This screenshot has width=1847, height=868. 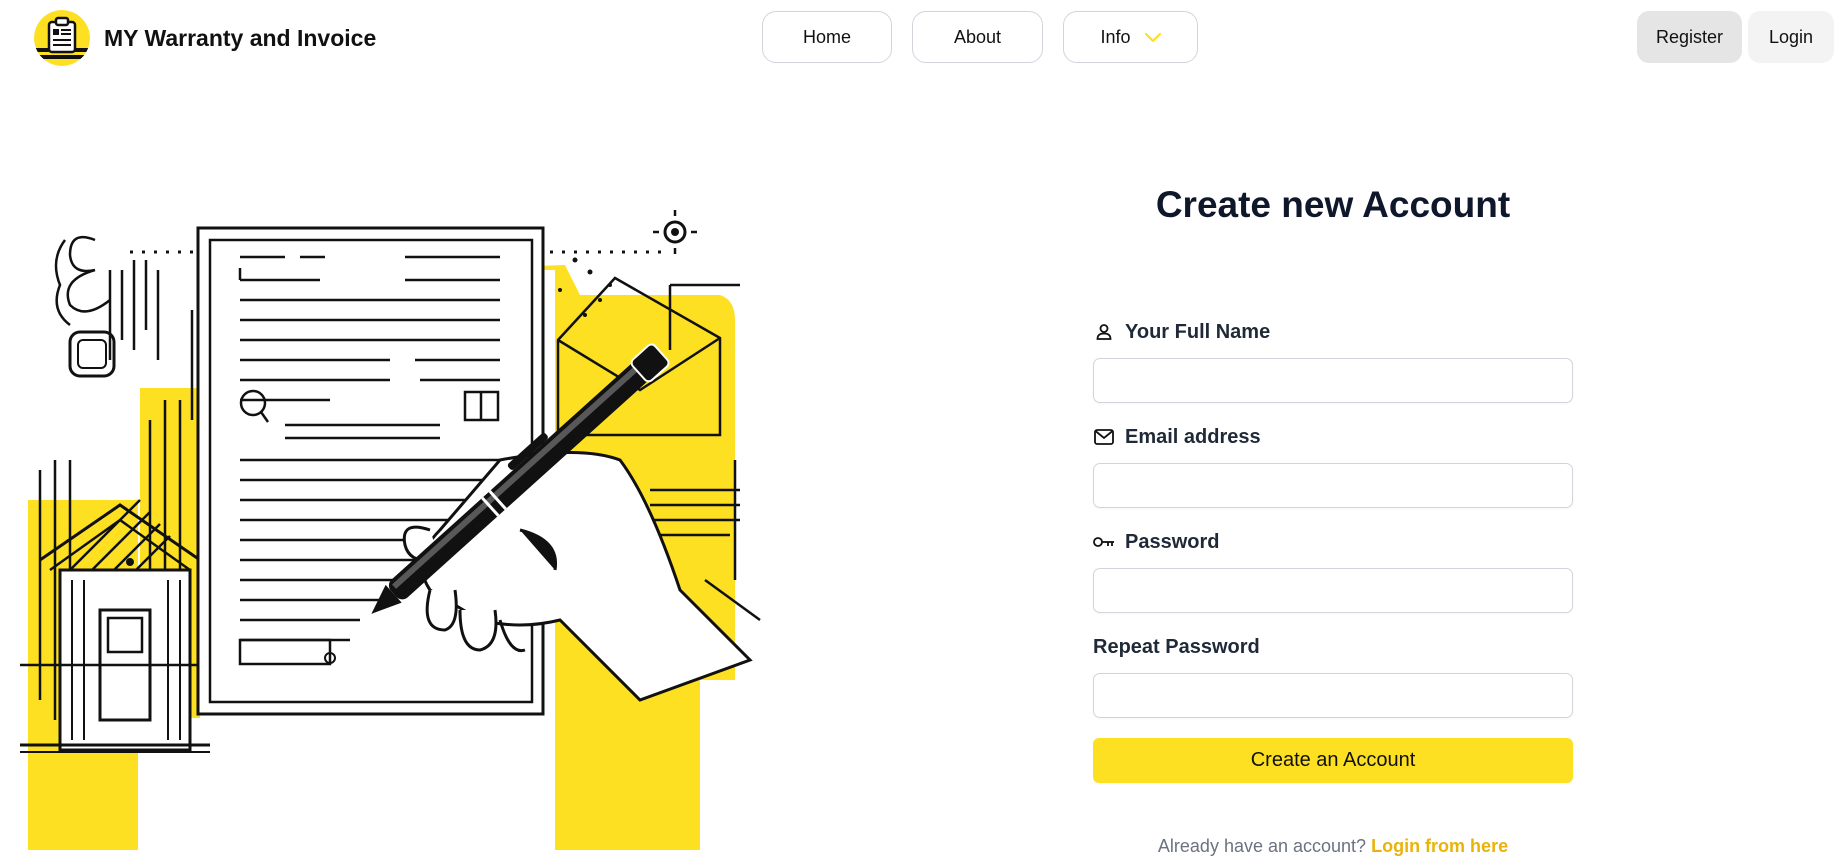 I want to click on create-account-button: Create an Account, so click(x=1333, y=760).